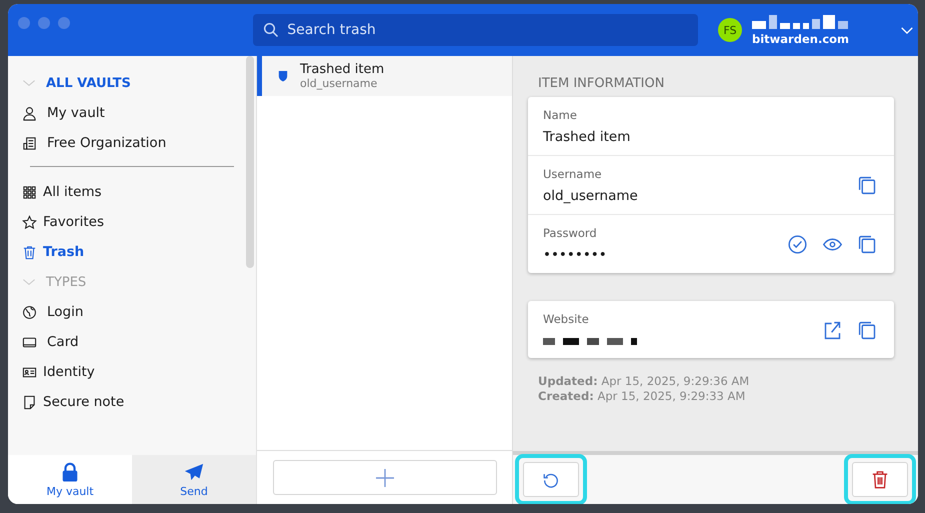  Describe the element at coordinates (642, 396) in the screenshot. I see `timestamp: Created: Apr 15, 2025, 9:29:33 AM` at that location.